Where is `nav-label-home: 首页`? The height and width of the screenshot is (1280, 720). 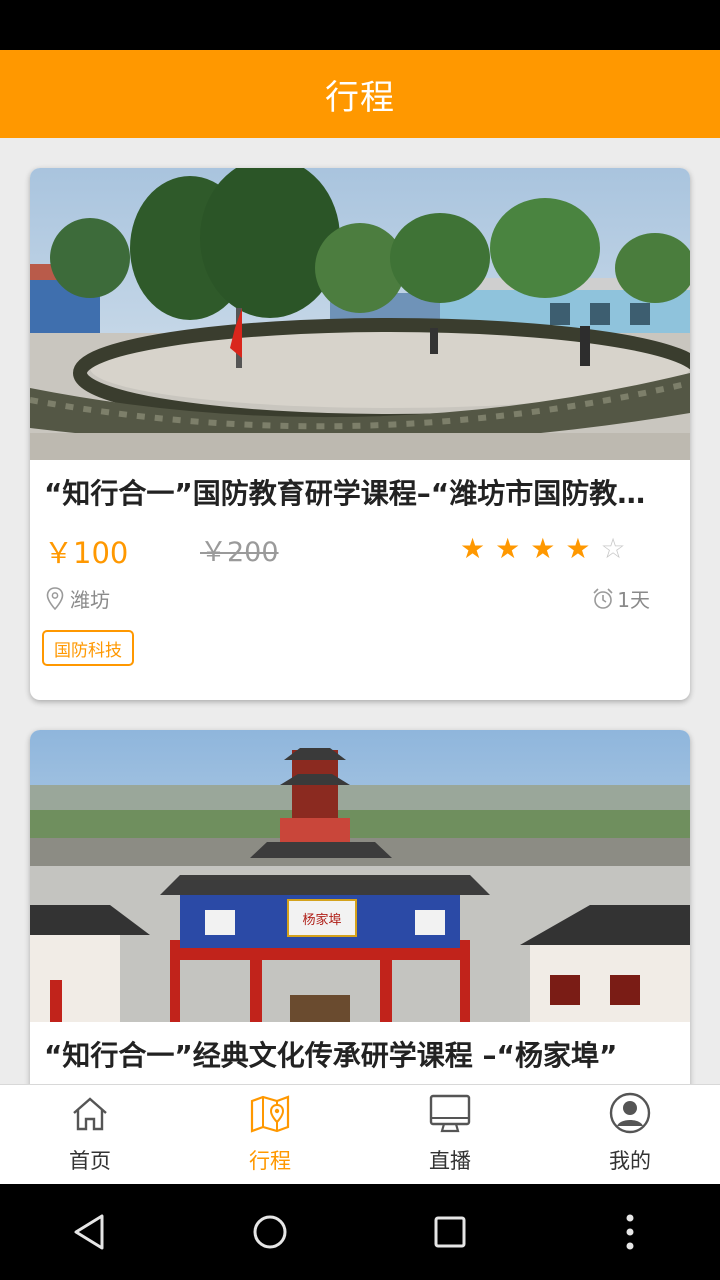 nav-label-home: 首页 is located at coordinates (90, 1161).